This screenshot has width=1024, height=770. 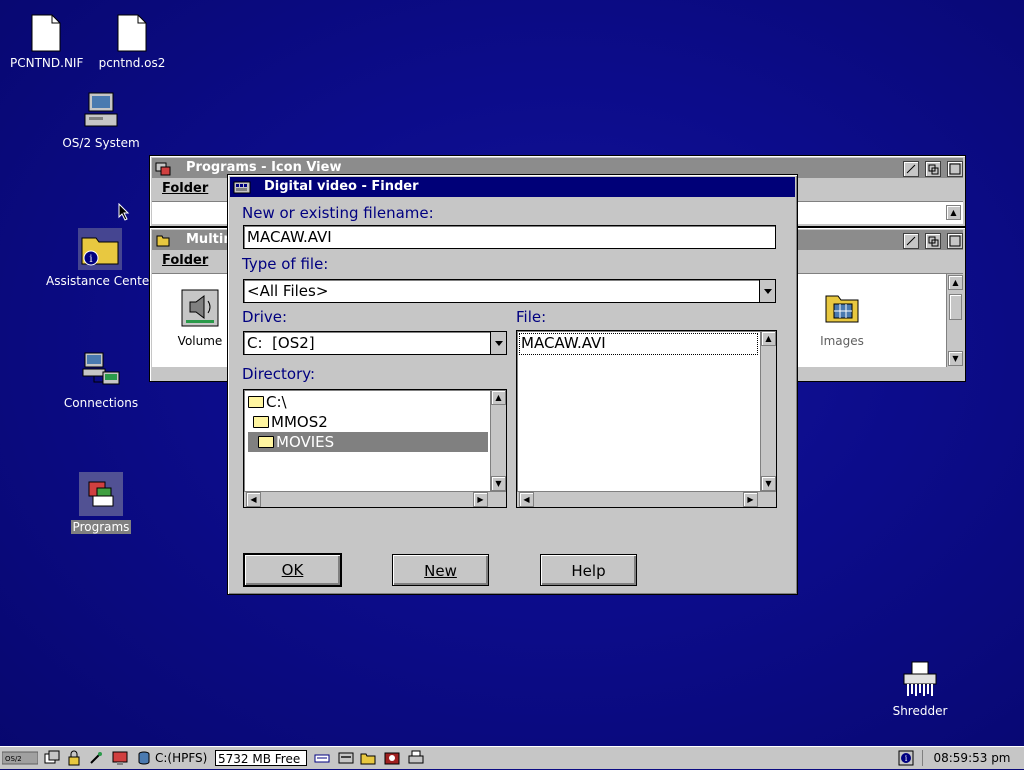 I want to click on desktop-icon-shredder: Shredder, so click(x=920, y=689).